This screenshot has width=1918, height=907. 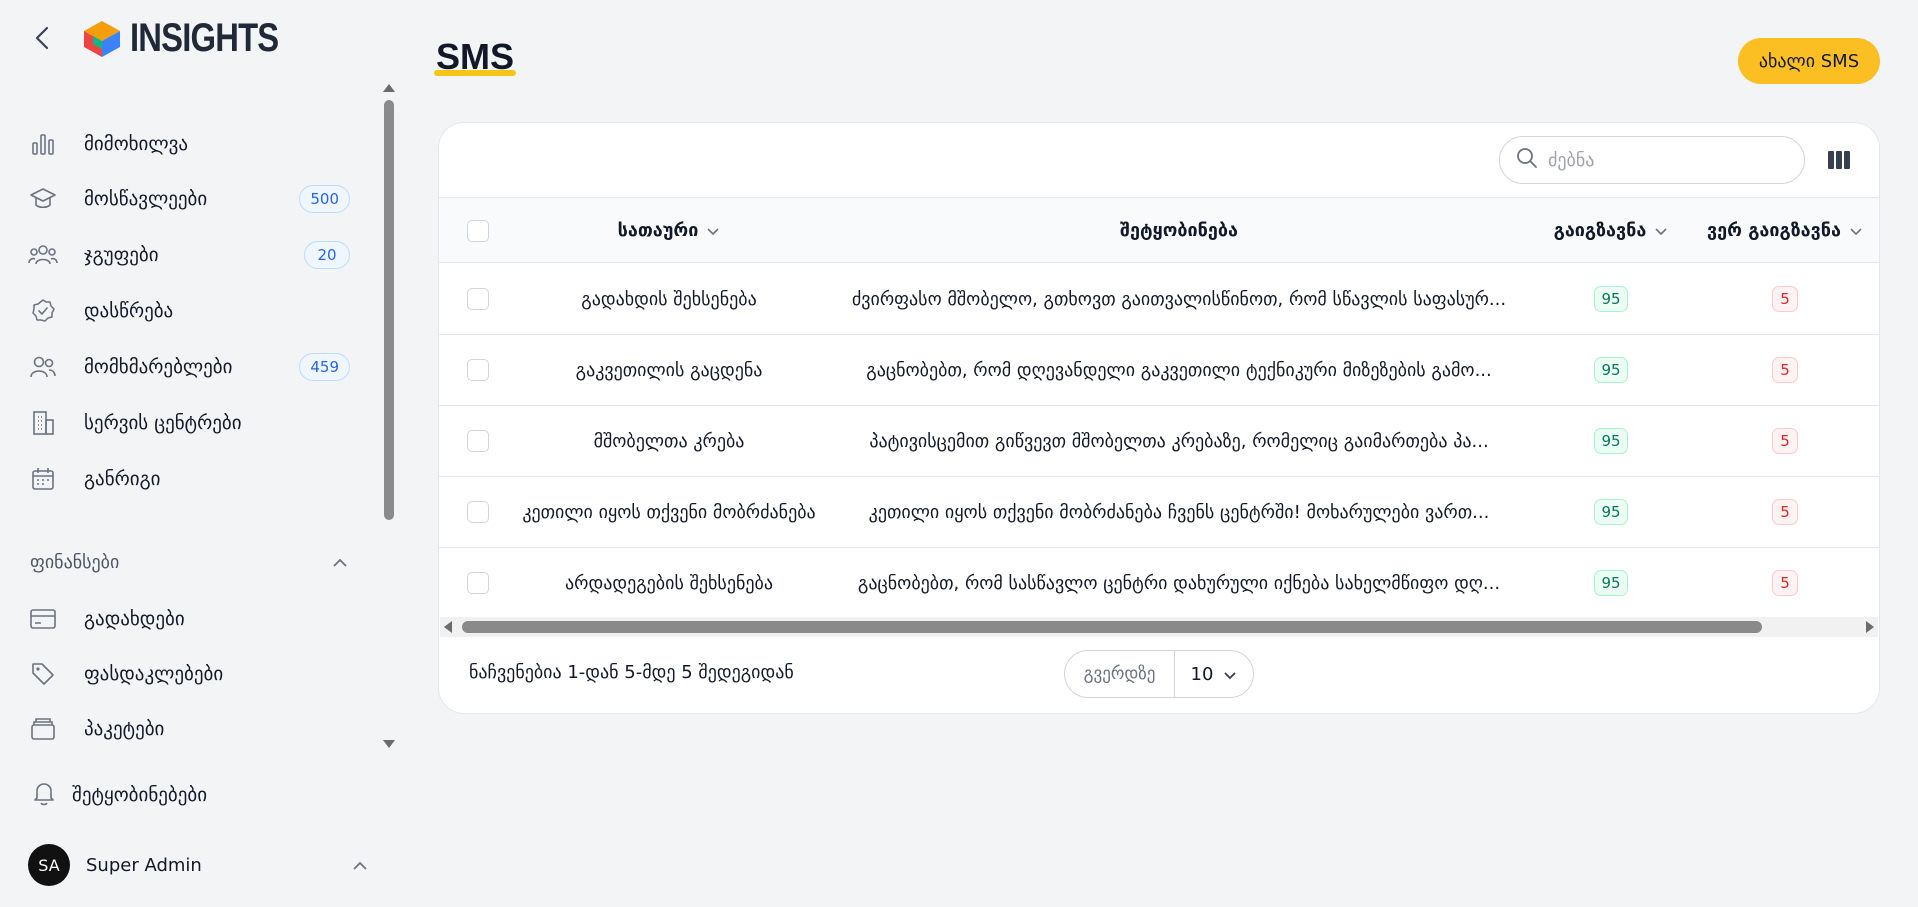 I want to click on page-size-select: 10, so click(x=1214, y=674).